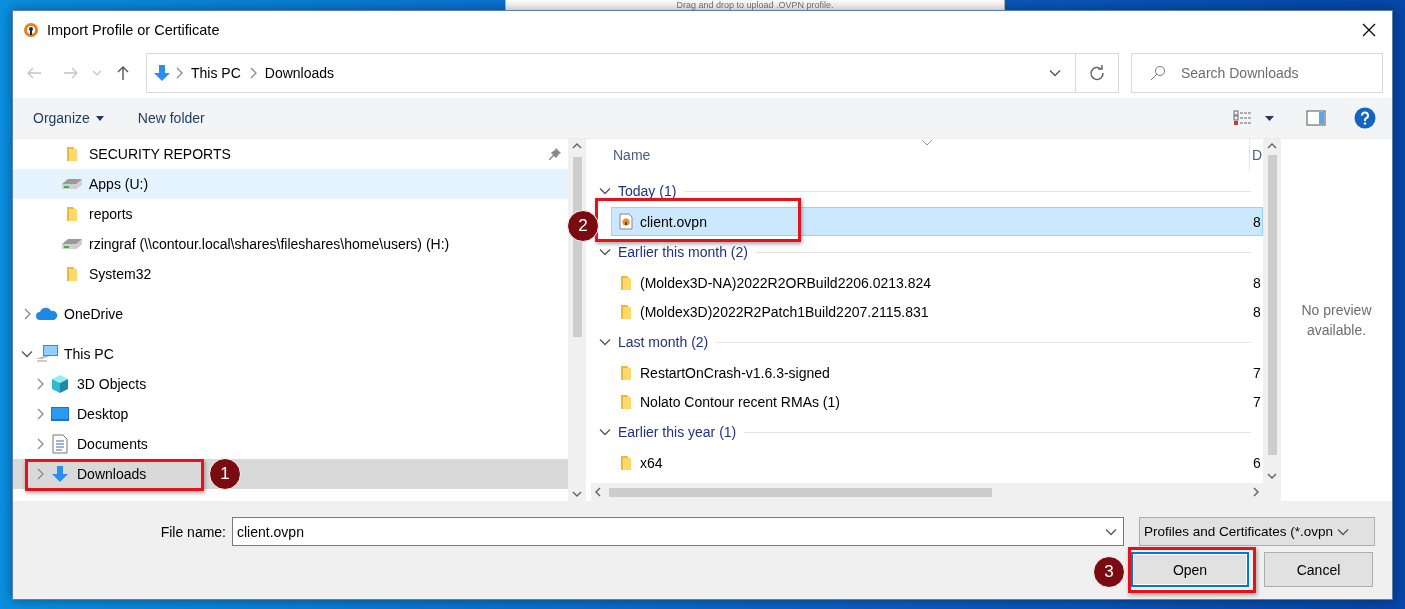  I want to click on up-arrow-icon, so click(123, 73).